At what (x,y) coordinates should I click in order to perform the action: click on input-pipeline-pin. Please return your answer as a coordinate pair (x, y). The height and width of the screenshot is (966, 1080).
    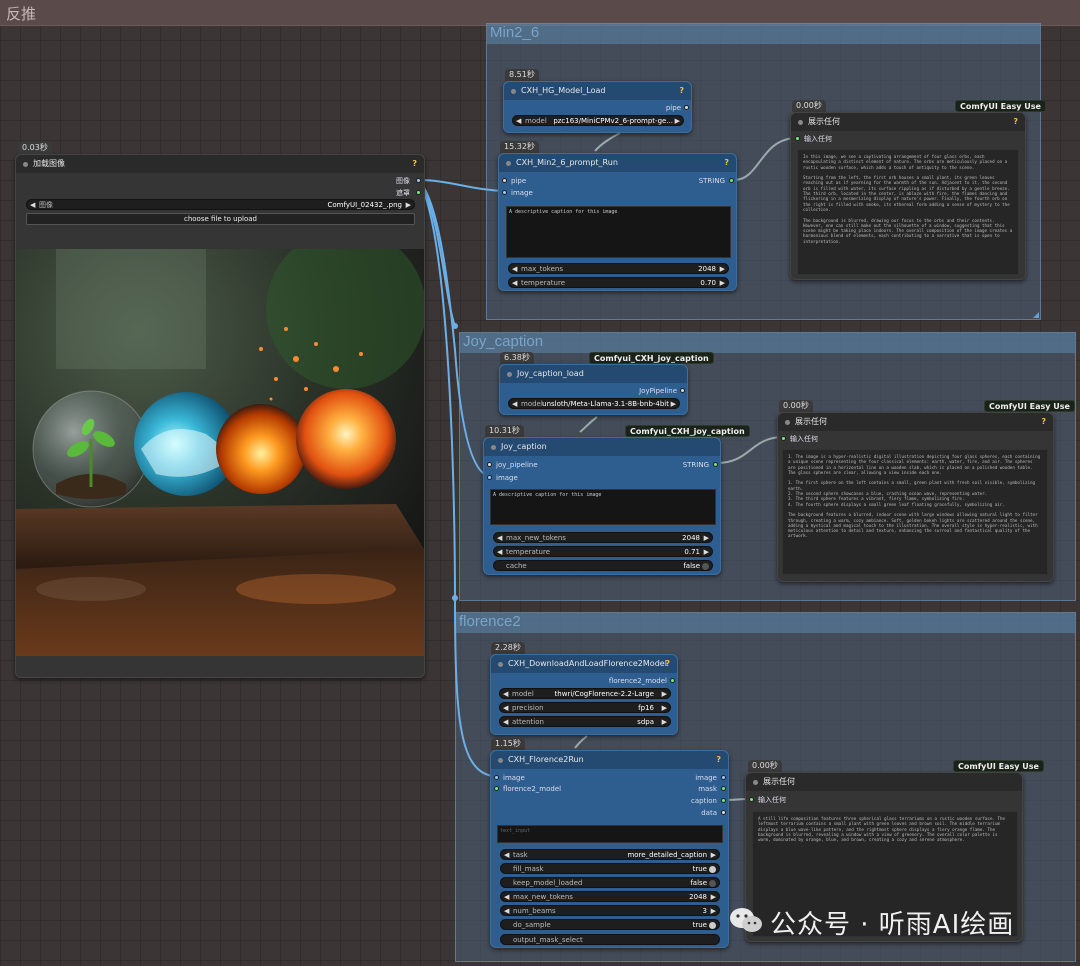
    Looking at the image, I should click on (489, 464).